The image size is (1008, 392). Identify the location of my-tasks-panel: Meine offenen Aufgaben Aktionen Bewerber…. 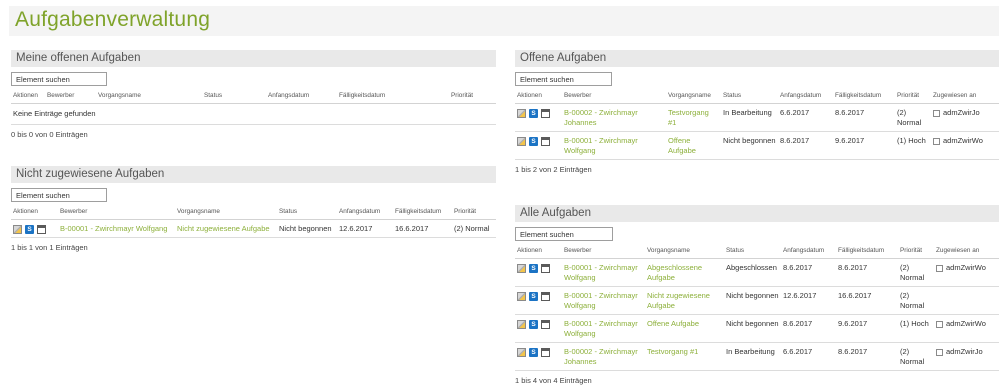
(253, 94).